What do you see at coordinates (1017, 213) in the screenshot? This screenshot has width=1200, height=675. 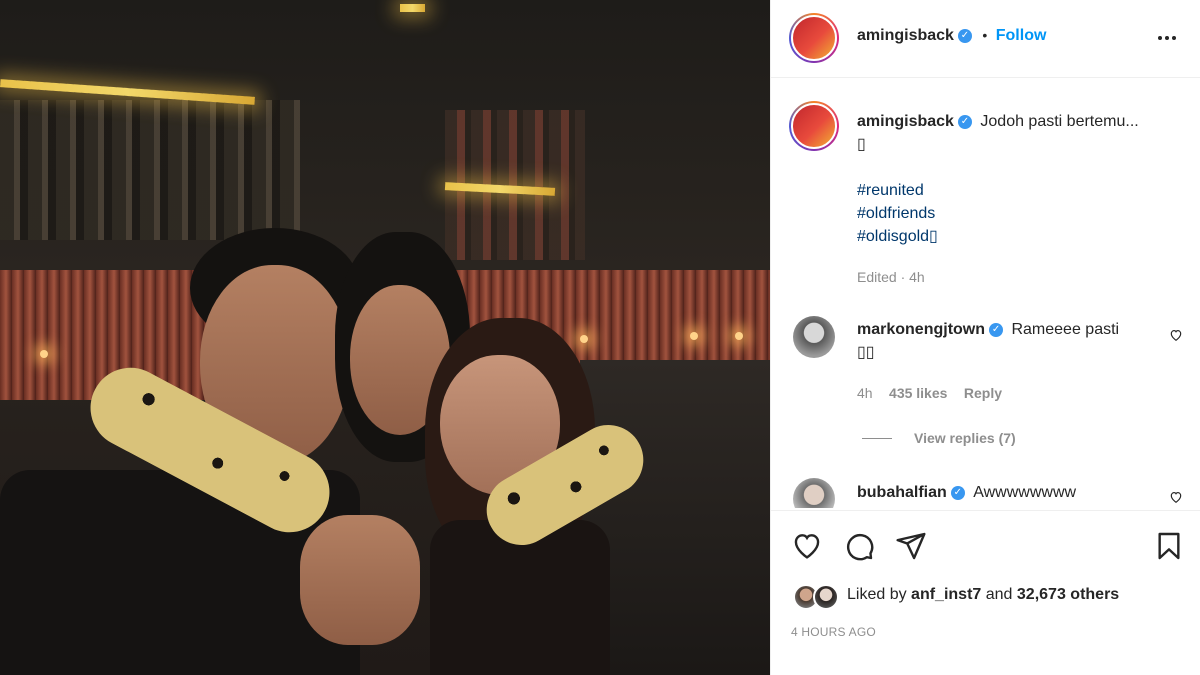 I see `hashtag-link: #oldfriends` at bounding box center [1017, 213].